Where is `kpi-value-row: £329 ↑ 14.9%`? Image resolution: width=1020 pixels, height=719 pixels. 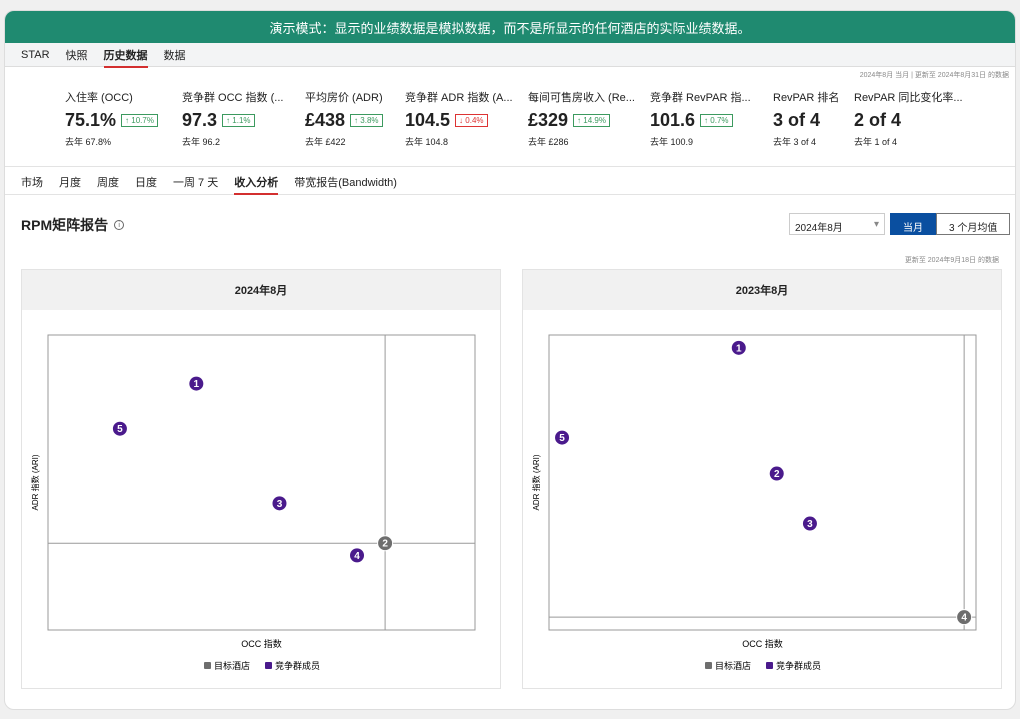 kpi-value-row: £329 ↑ 14.9% is located at coordinates (581, 120).